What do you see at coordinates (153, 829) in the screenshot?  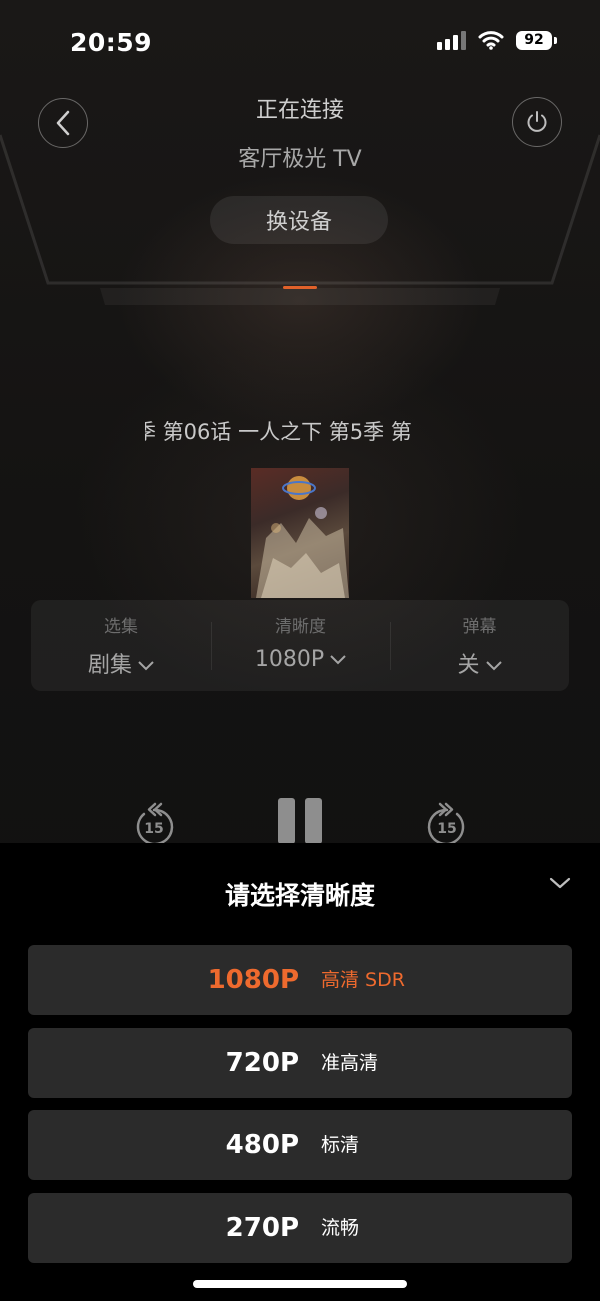 I see `rewind-seconds: 15` at bounding box center [153, 829].